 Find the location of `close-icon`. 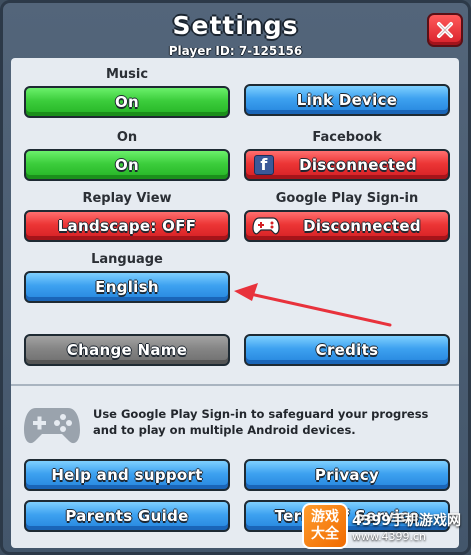

close-icon is located at coordinates (445, 30).